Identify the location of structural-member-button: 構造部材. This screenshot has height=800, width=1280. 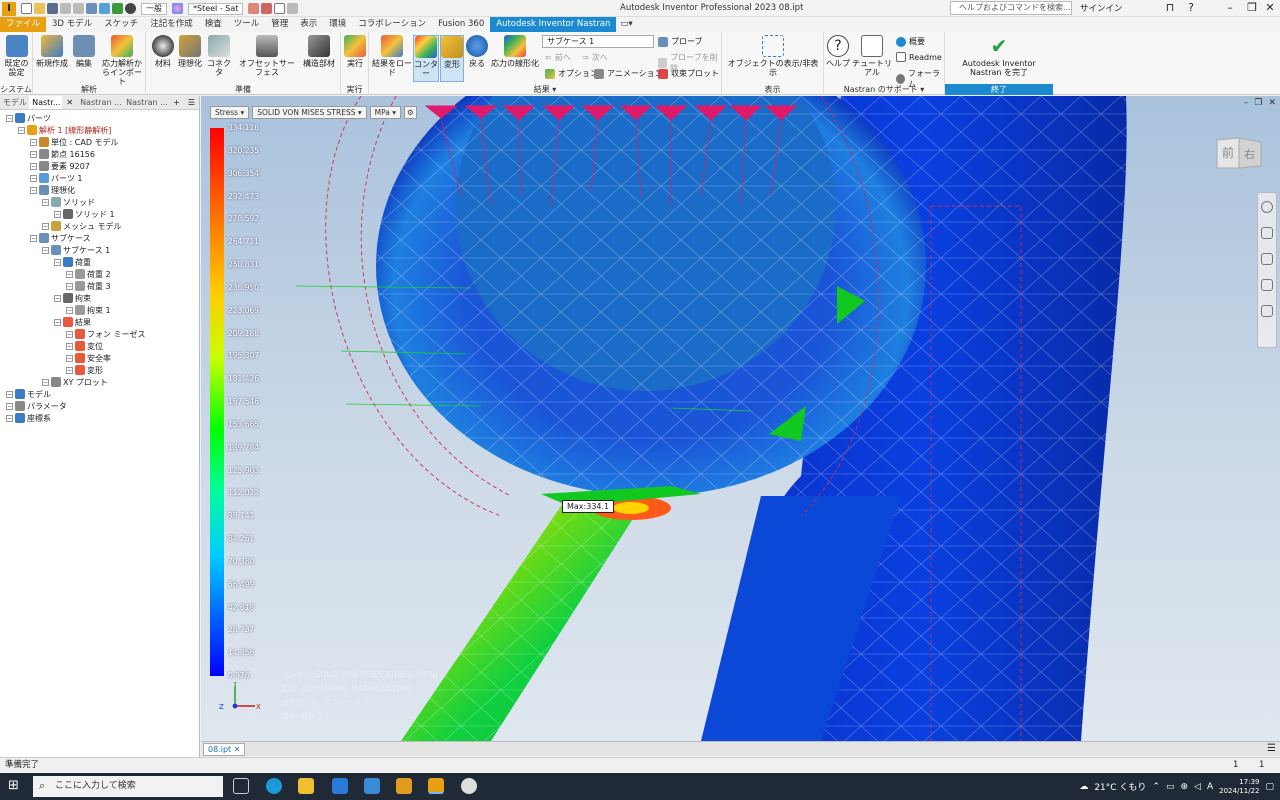
(319, 51).